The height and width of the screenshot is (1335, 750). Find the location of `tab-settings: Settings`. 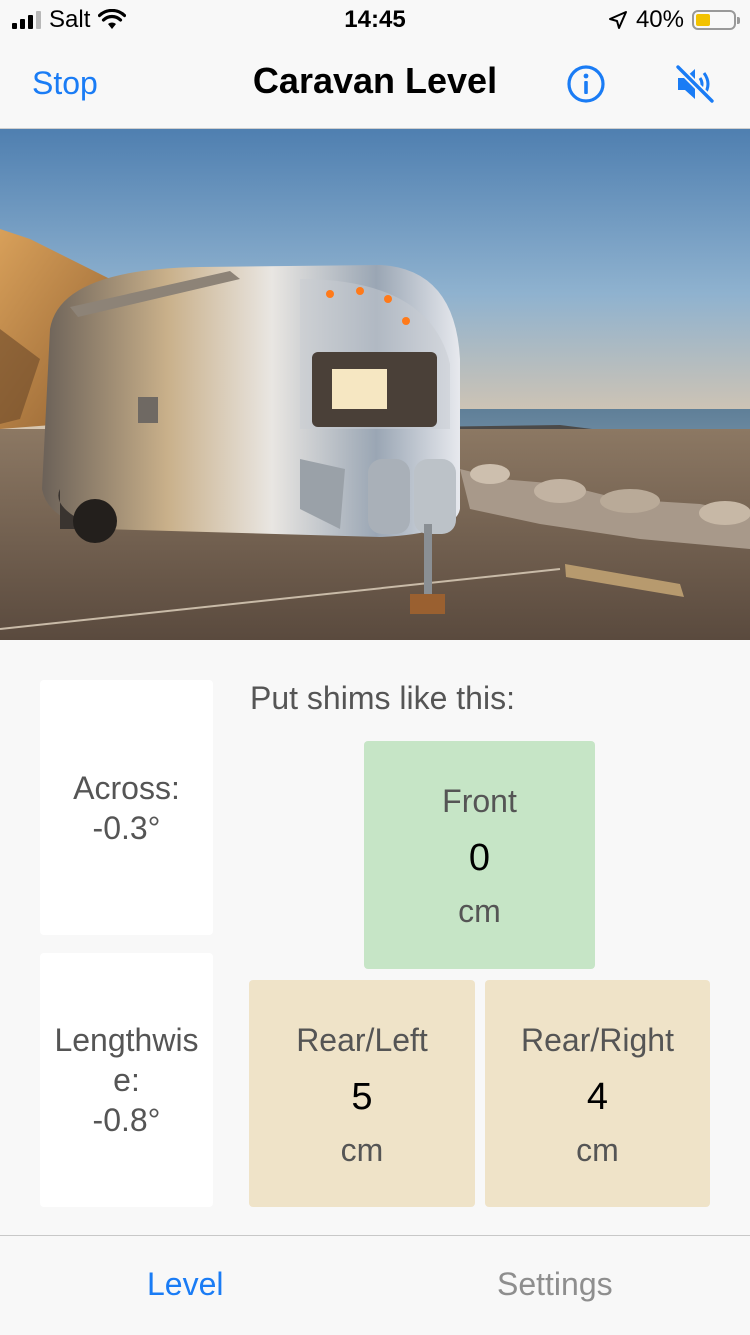

tab-settings: Settings is located at coordinates (555, 1284).